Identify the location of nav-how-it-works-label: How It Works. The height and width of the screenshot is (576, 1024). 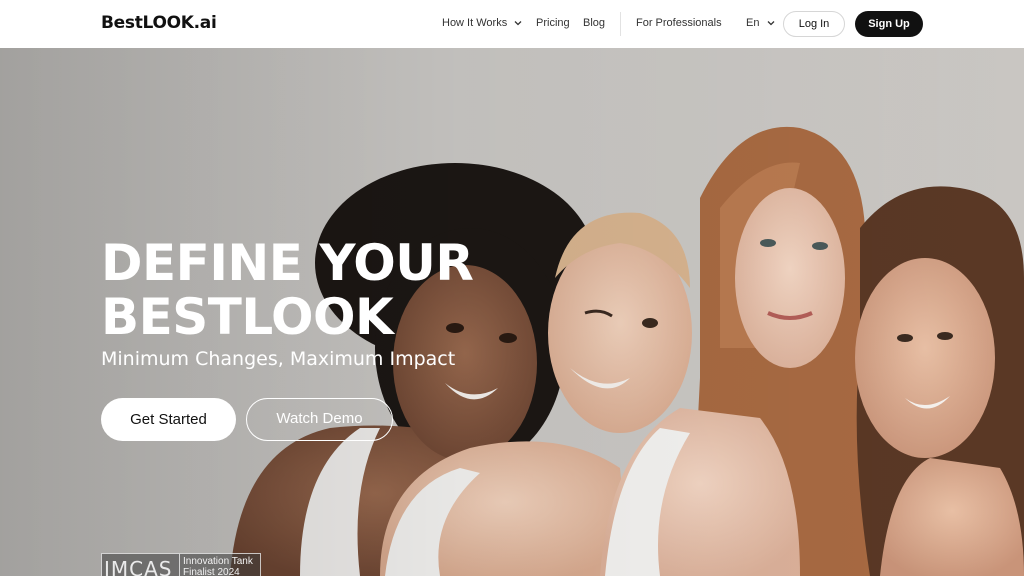
(475, 23).